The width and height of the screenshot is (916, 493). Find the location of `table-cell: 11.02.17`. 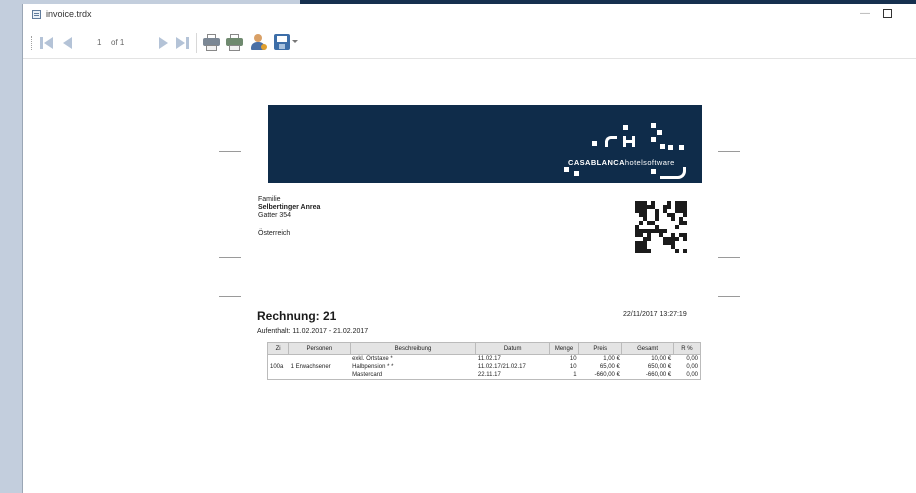

table-cell: 11.02.17 is located at coordinates (489, 359).